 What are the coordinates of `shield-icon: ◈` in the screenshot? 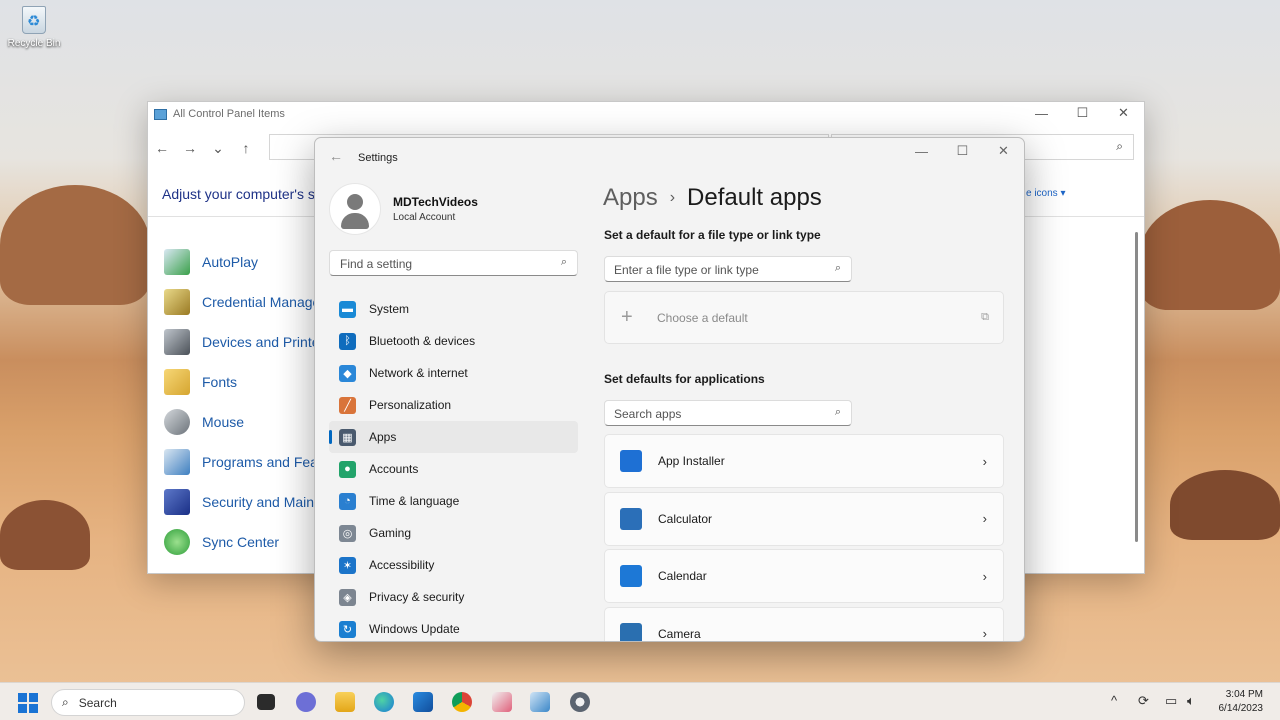 It's located at (347, 597).